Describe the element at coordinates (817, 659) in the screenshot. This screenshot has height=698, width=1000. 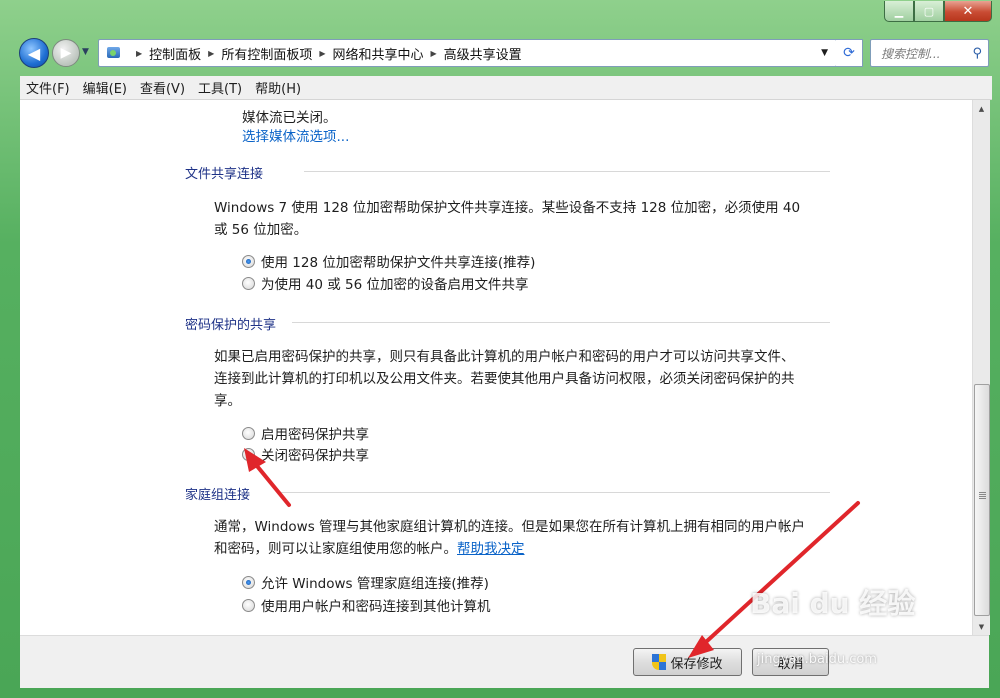
I see `baidu-watermark-url: jingyan.baidu.com` at that location.